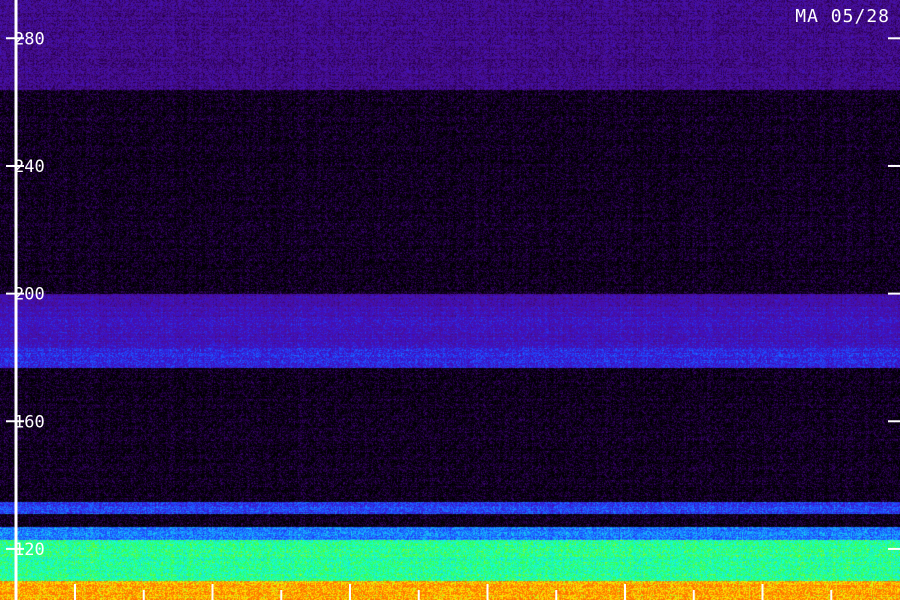  Describe the element at coordinates (453, 592) in the screenshot. I see `x-ticks` at that location.